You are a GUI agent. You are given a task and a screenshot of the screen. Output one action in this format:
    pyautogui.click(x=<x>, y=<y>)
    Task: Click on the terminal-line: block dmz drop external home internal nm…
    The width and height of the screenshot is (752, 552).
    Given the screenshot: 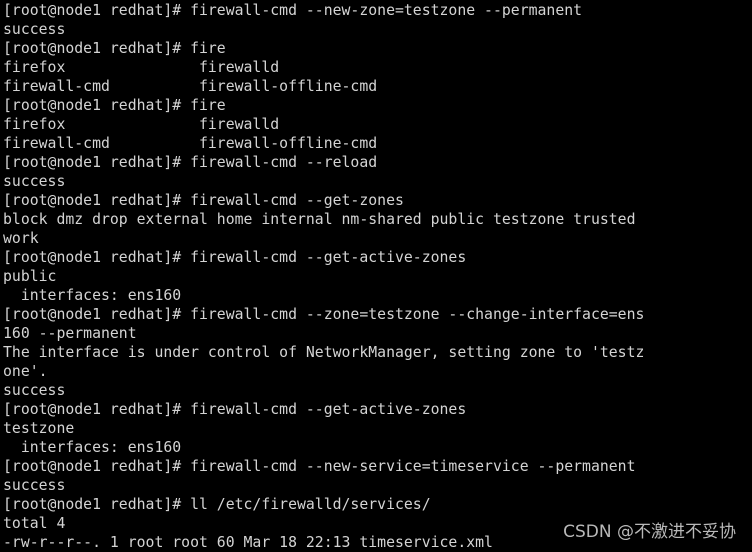 What is the action you would take?
    pyautogui.click(x=319, y=219)
    